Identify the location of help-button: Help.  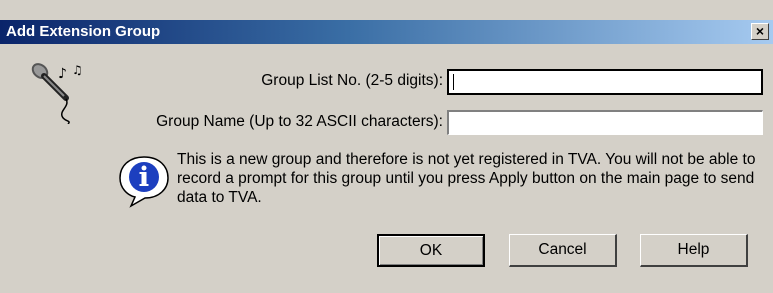
(694, 250).